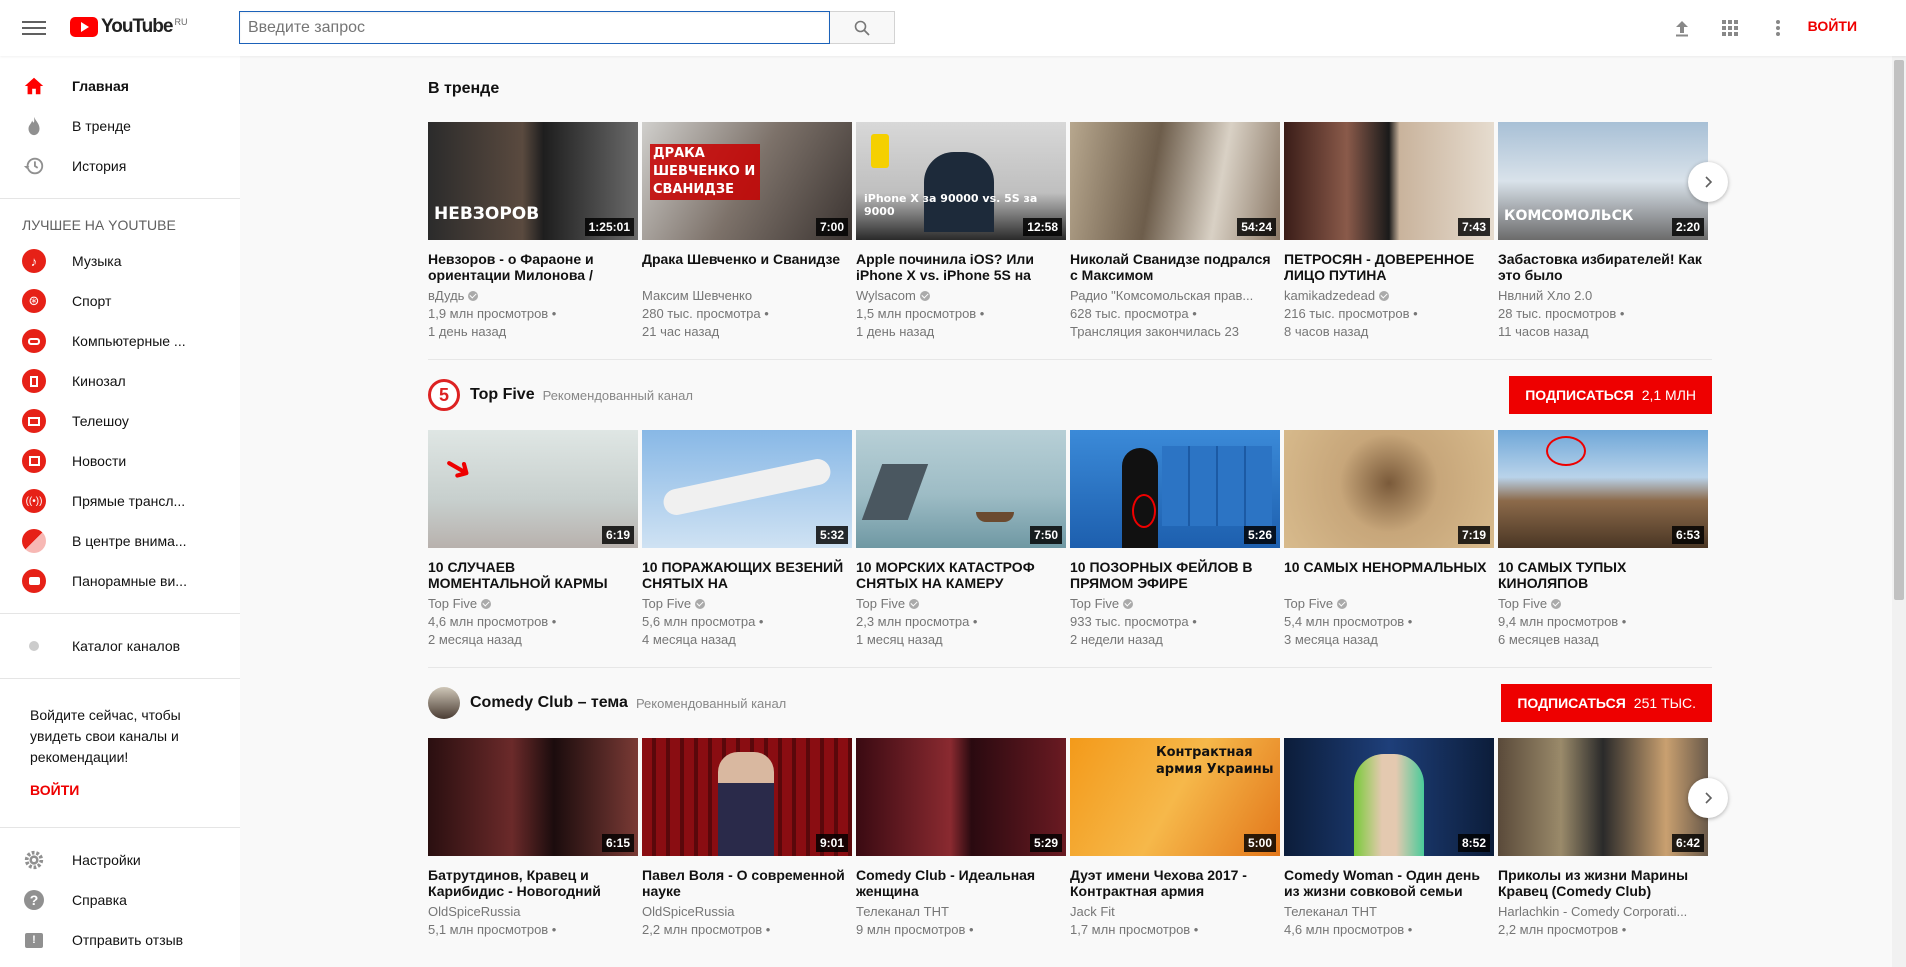 This screenshot has height=967, width=1906. Describe the element at coordinates (120, 461) in the screenshot. I see `sidebar-item-news: Новости` at that location.